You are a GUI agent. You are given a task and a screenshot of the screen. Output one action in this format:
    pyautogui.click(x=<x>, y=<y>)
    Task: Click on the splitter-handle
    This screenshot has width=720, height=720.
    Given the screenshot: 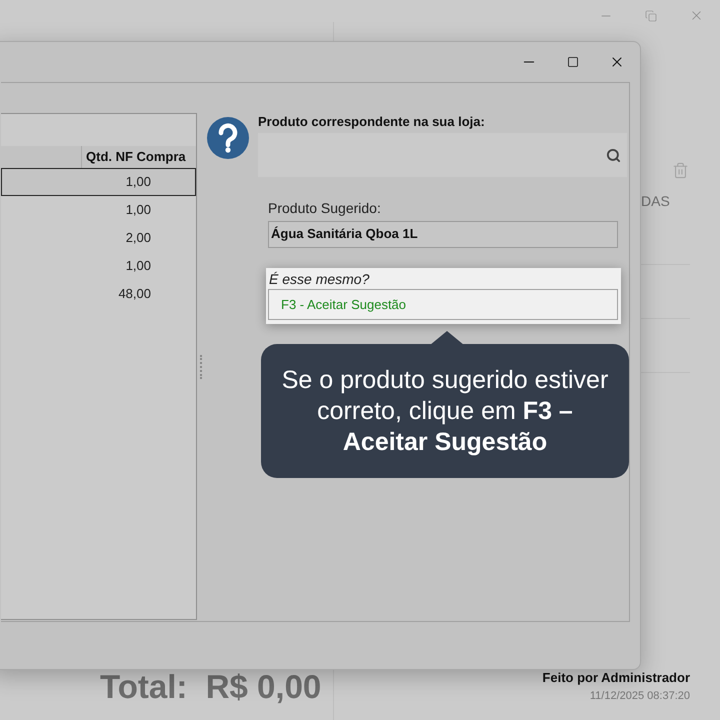 What is the action you would take?
    pyautogui.click(x=201, y=367)
    